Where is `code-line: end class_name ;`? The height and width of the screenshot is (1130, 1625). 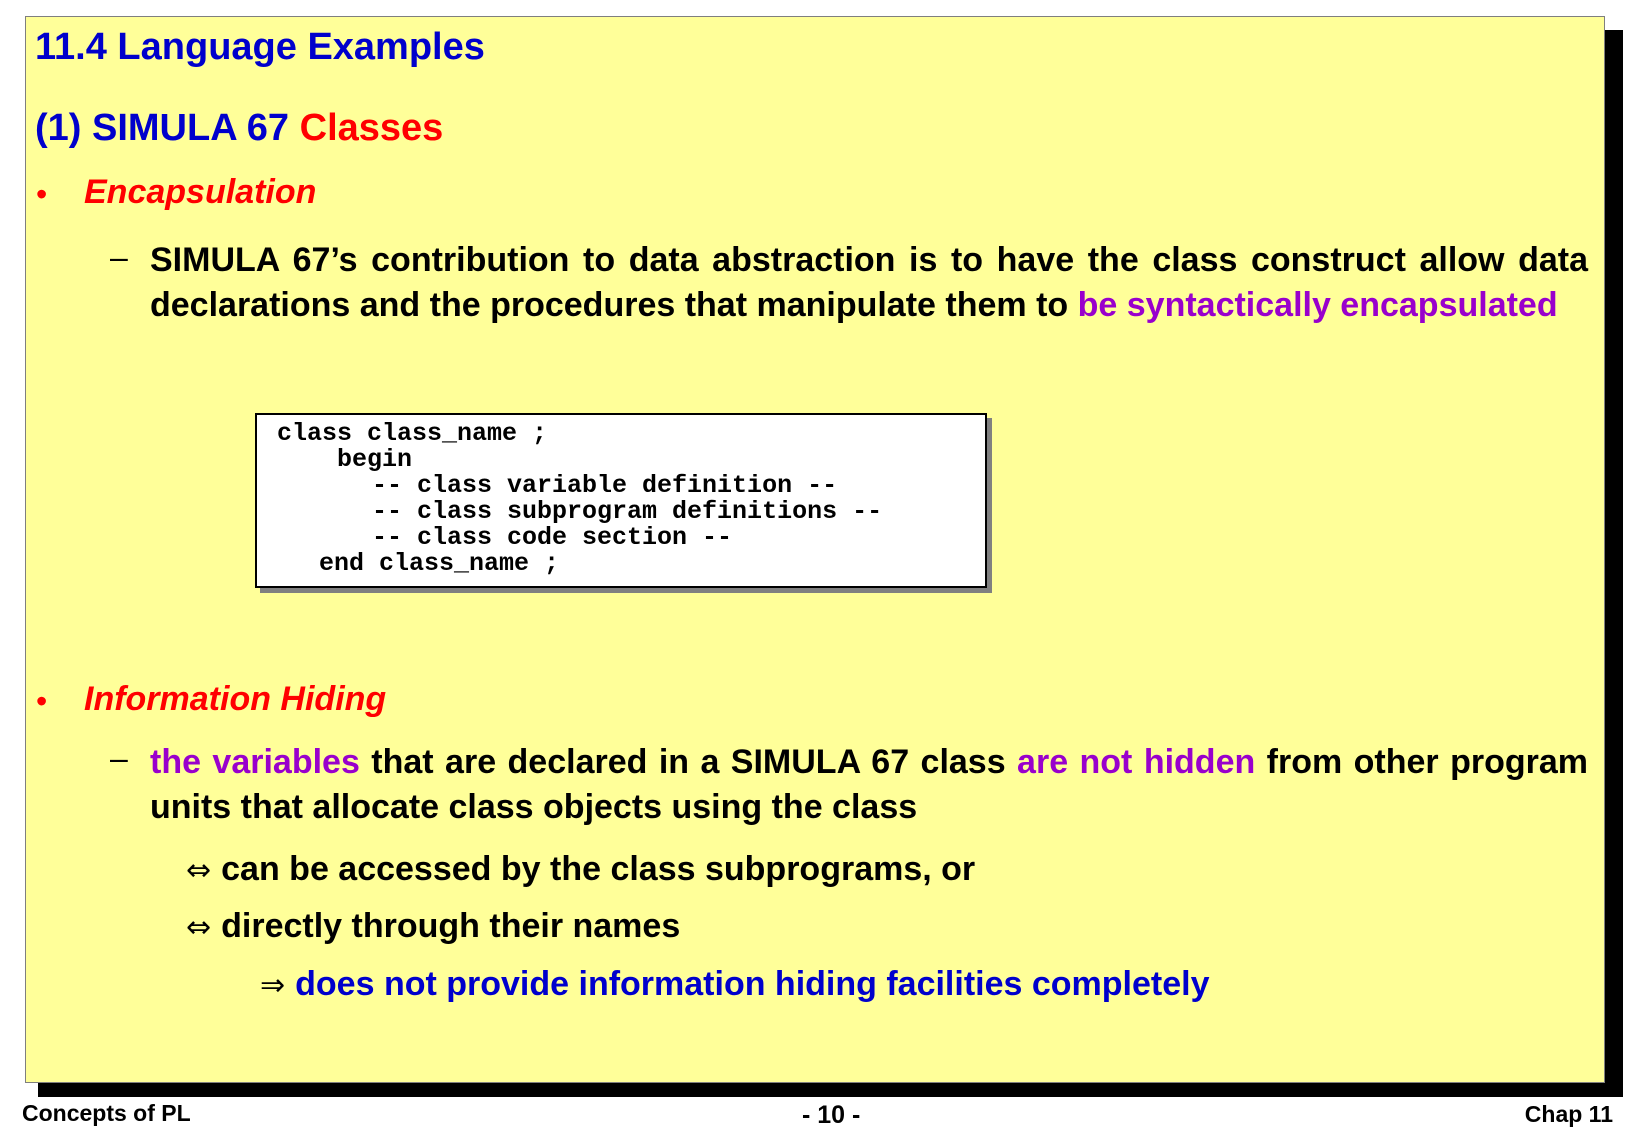
code-line: end class_name ; is located at coordinates (439, 563).